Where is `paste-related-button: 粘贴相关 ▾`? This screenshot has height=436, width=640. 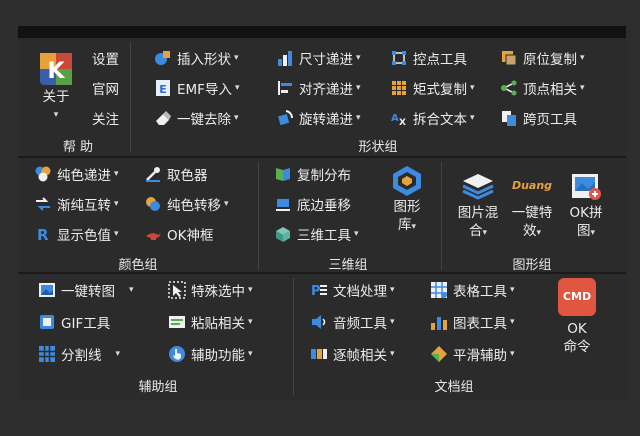
paste-related-button: 粘贴相关 ▾ is located at coordinates (210, 322).